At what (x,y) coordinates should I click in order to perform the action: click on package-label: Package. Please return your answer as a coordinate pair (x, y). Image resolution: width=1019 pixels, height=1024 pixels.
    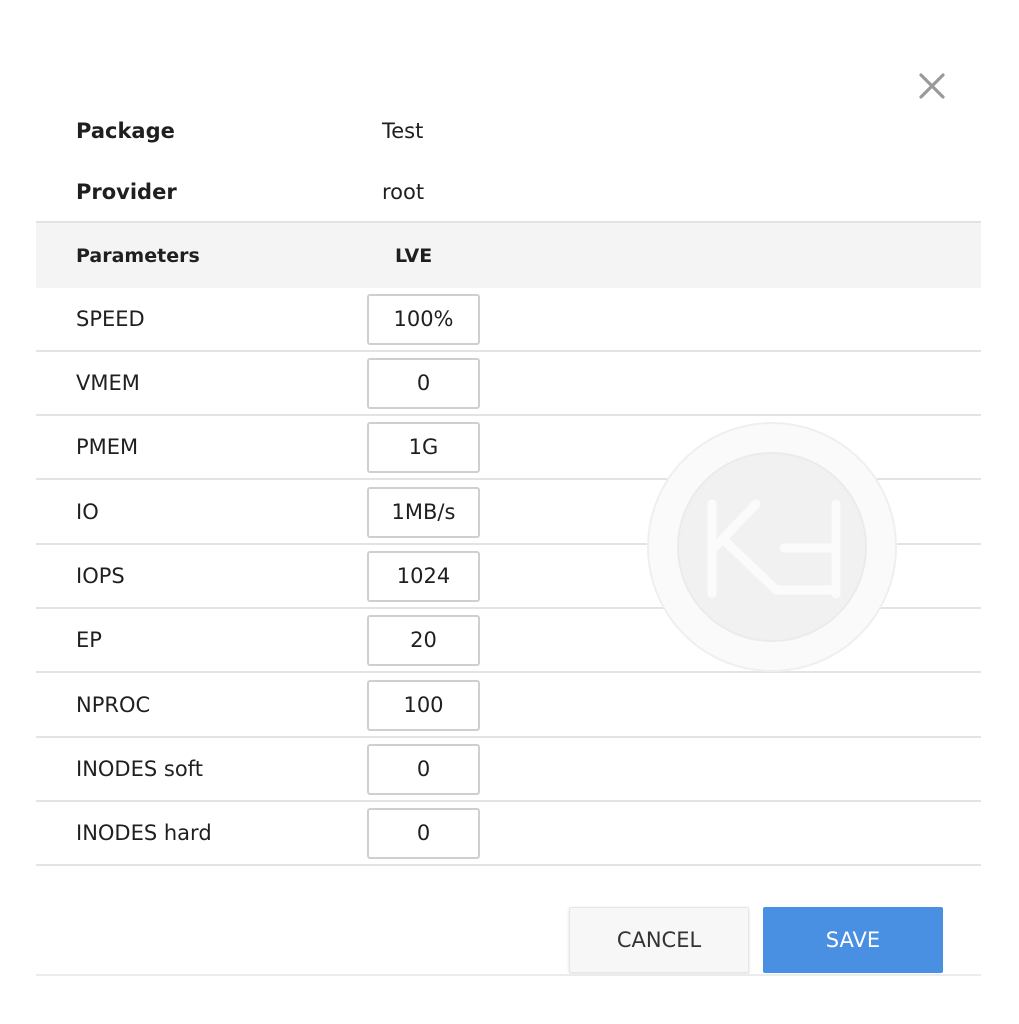
    Looking at the image, I should click on (125, 131).